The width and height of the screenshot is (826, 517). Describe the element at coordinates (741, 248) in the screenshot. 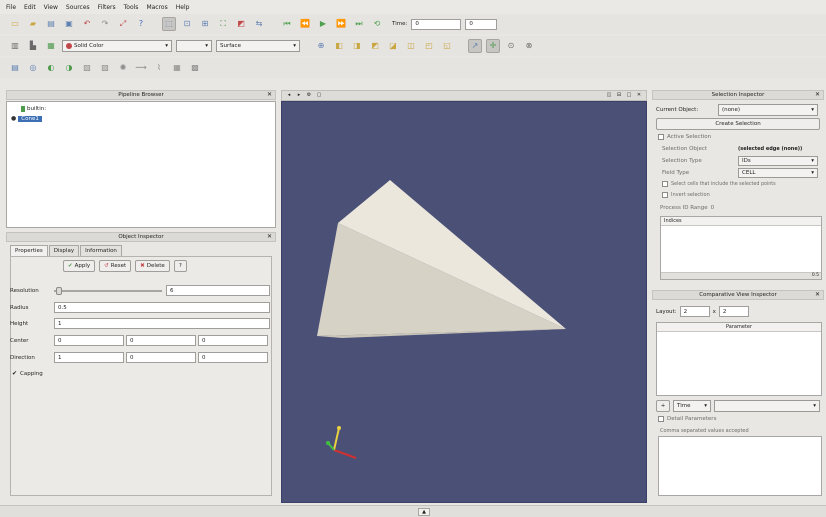

I see `indices-list: Indices 0.5` at that location.